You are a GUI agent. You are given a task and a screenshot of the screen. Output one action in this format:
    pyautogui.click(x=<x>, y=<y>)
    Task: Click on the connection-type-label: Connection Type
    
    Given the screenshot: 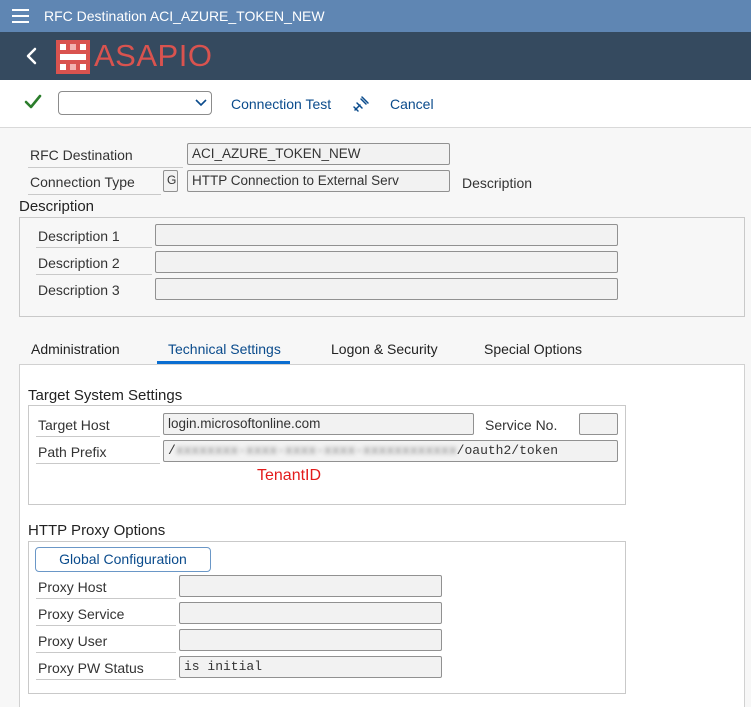 What is the action you would take?
    pyautogui.click(x=82, y=182)
    